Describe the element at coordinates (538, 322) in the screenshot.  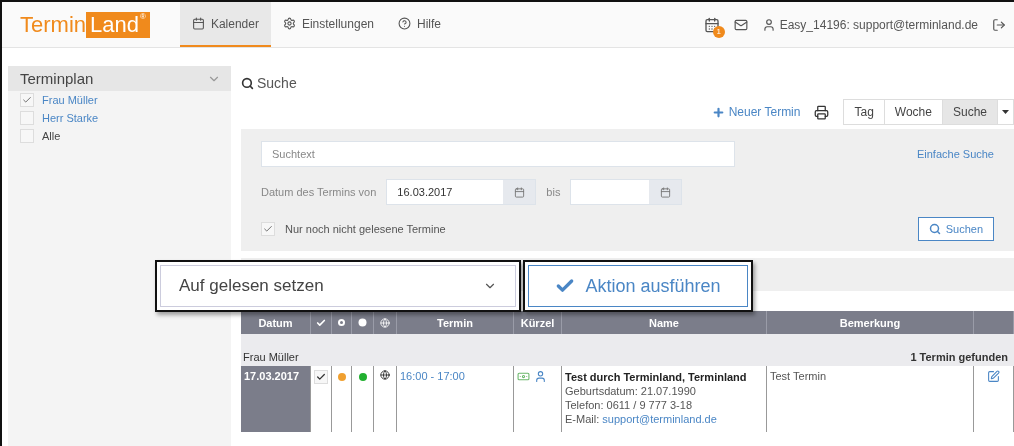
I see `column-header: Kürzel` at that location.